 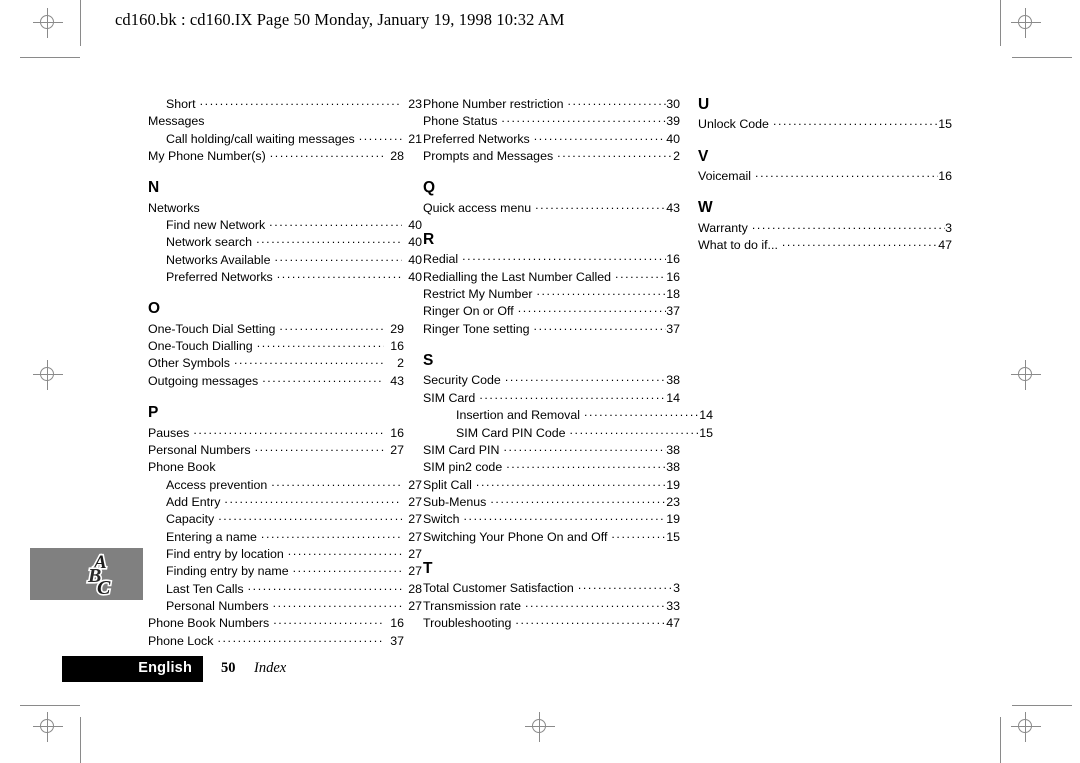 I want to click on index-entry: Messages, so click(x=276, y=121).